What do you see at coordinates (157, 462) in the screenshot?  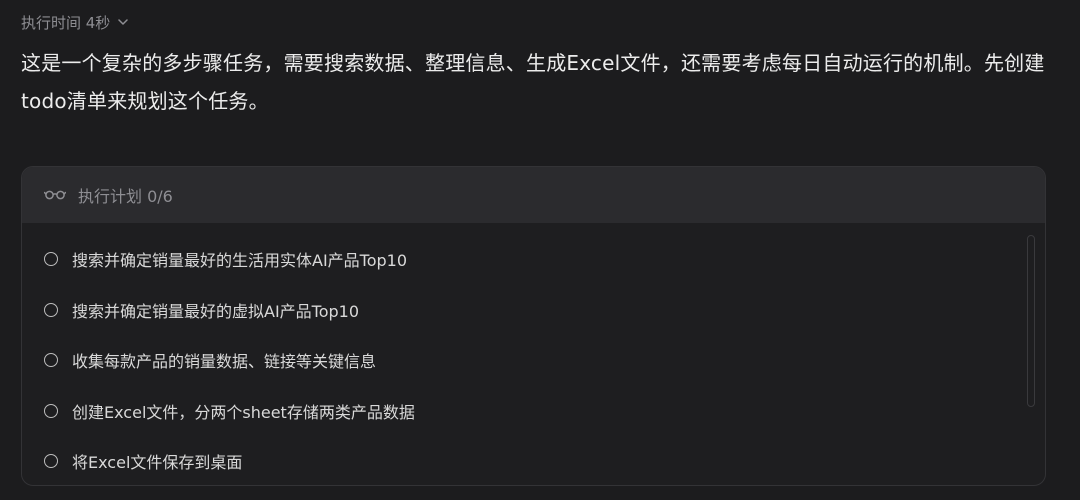 I see `plan-item-label: 将Excel文件保存到桌面` at bounding box center [157, 462].